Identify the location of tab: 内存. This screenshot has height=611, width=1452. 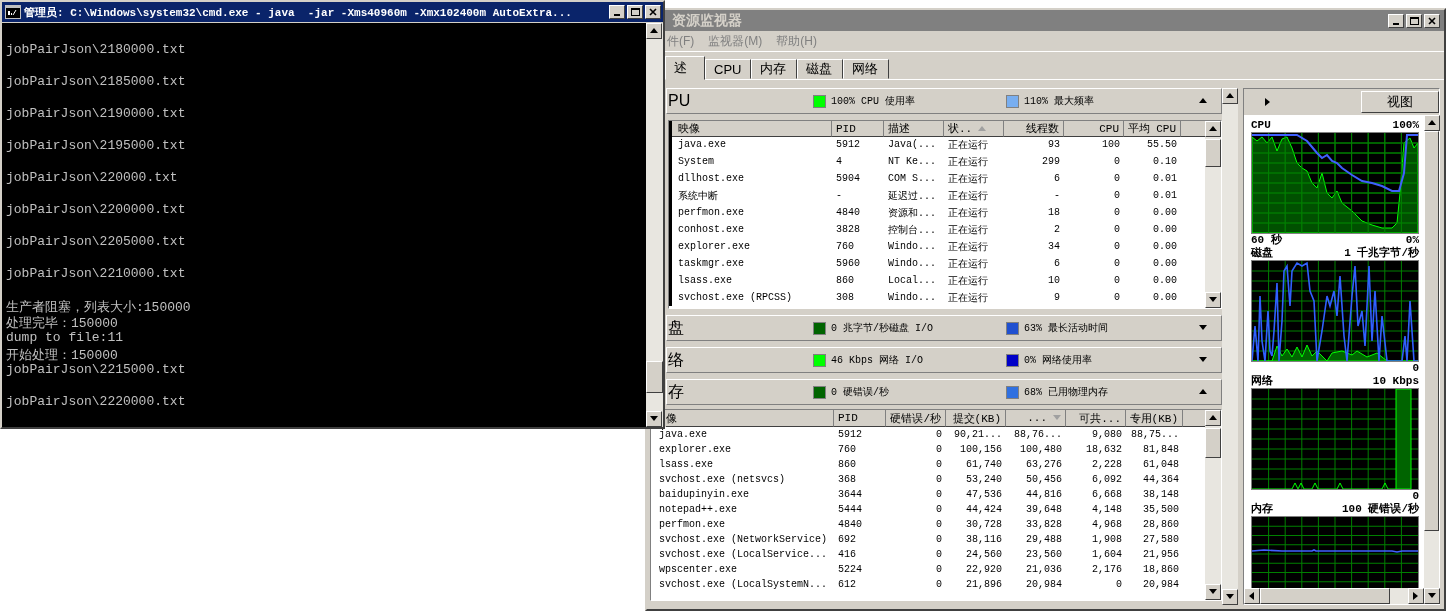
(774, 69).